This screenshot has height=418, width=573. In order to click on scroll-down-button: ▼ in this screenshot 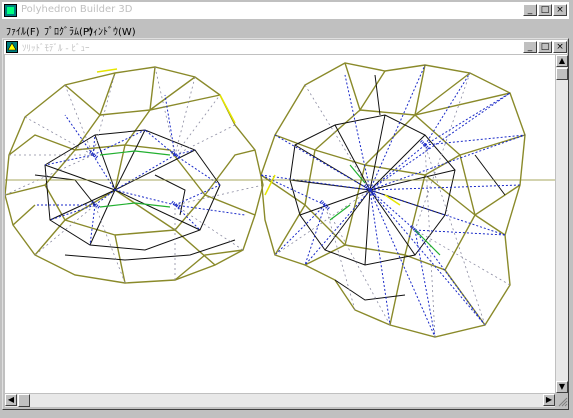, I will do `click(562, 387)`.